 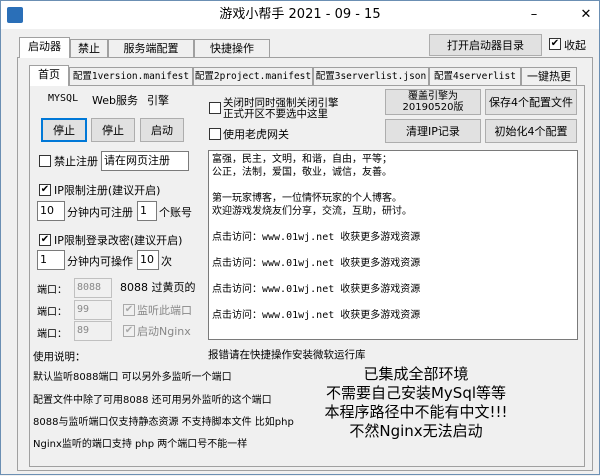 What do you see at coordinates (51, 260) in the screenshot?
I see `ip-login-minutes-input: 1` at bounding box center [51, 260].